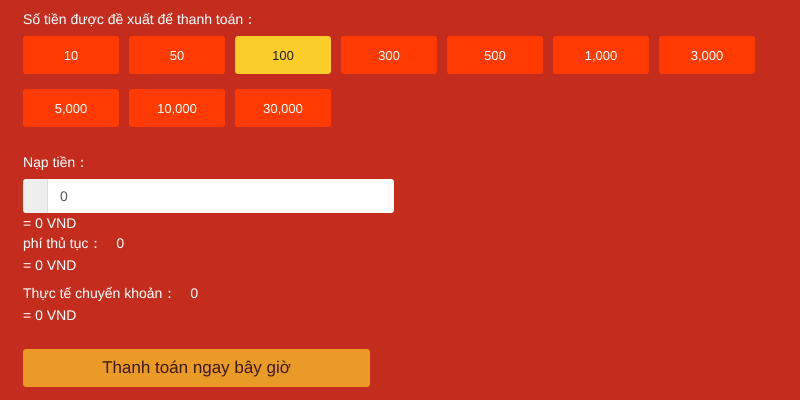 This screenshot has width=800, height=400. I want to click on amount-option: 500, so click(495, 55).